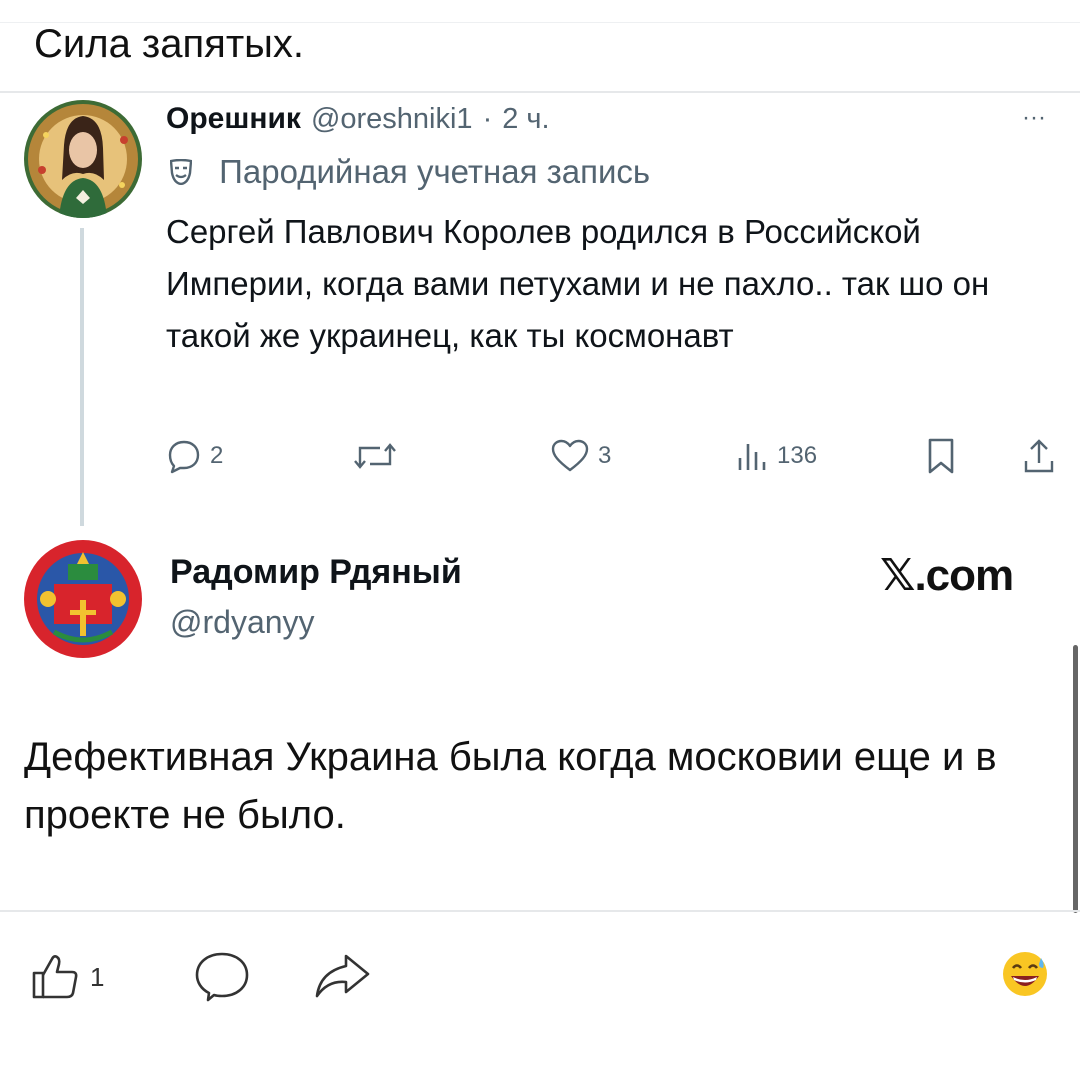 This screenshot has height=1089, width=1080. Describe the element at coordinates (540, 911) in the screenshot. I see `footer-divider` at that location.